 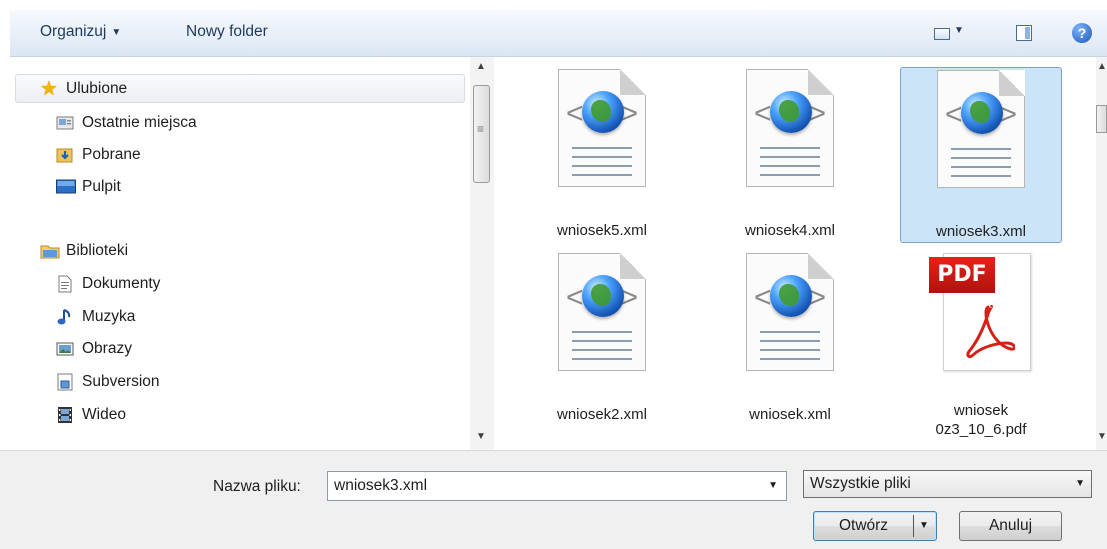 What do you see at coordinates (121, 381) in the screenshot?
I see `nav-item-label: Subversion` at bounding box center [121, 381].